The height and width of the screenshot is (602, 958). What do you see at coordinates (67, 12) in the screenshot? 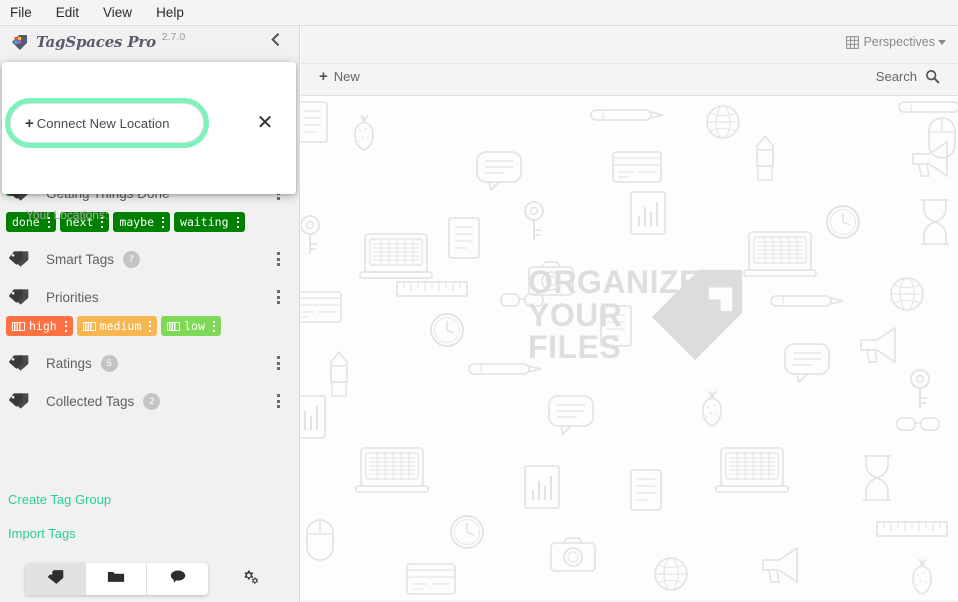
I see `menu-item-edit: Edit` at bounding box center [67, 12].